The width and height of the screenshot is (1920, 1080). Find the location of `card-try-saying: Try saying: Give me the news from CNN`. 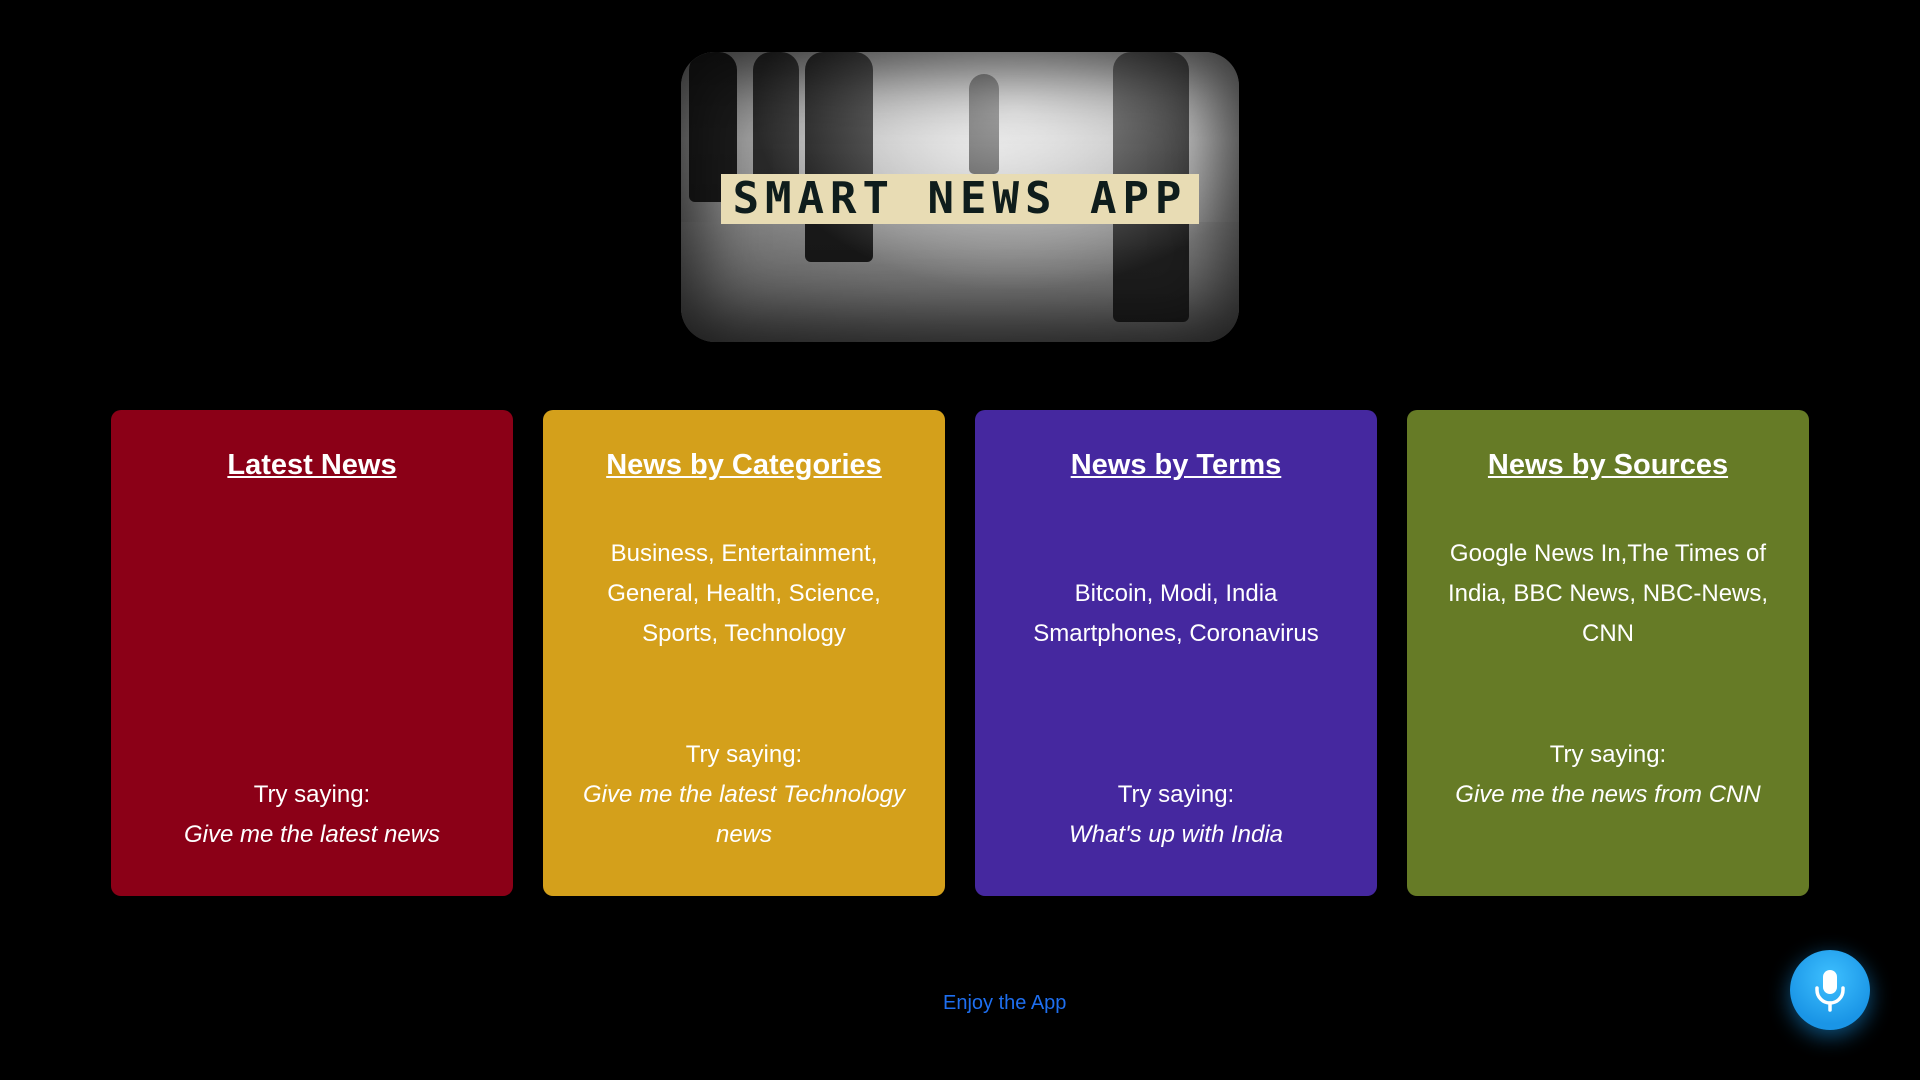

card-try-saying: Try saying: Give me the news from CNN is located at coordinates (1608, 775).